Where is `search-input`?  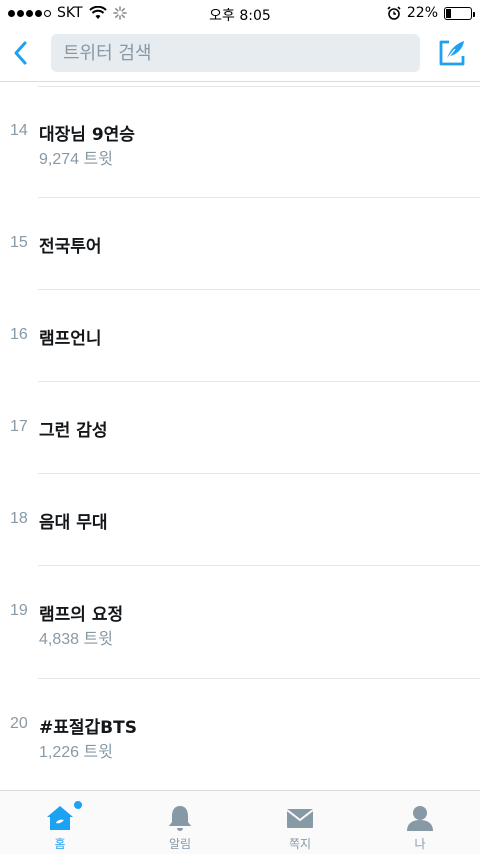 search-input is located at coordinates (241, 53).